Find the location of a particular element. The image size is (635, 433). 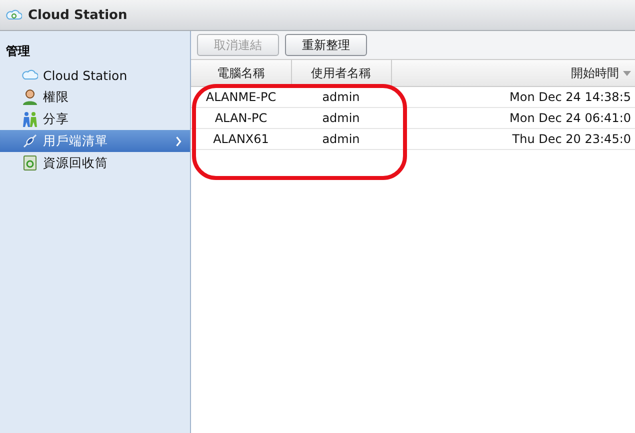

chevron-right-icon is located at coordinates (178, 141).